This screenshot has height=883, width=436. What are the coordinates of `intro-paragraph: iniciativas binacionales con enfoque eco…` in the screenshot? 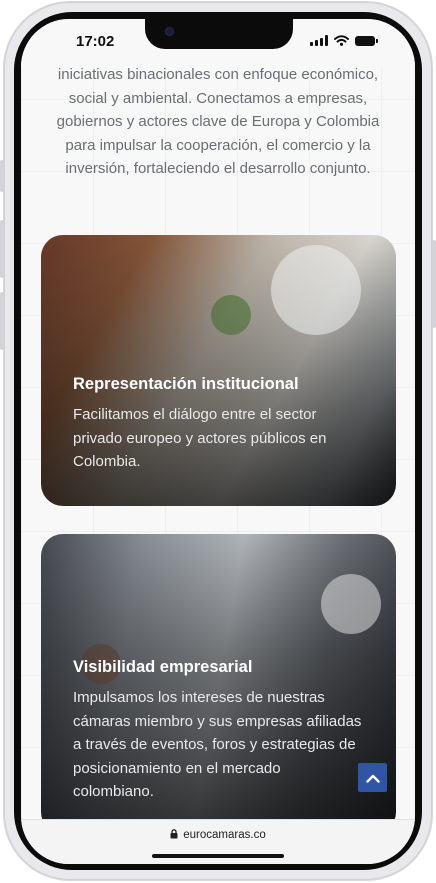 It's located at (218, 121).